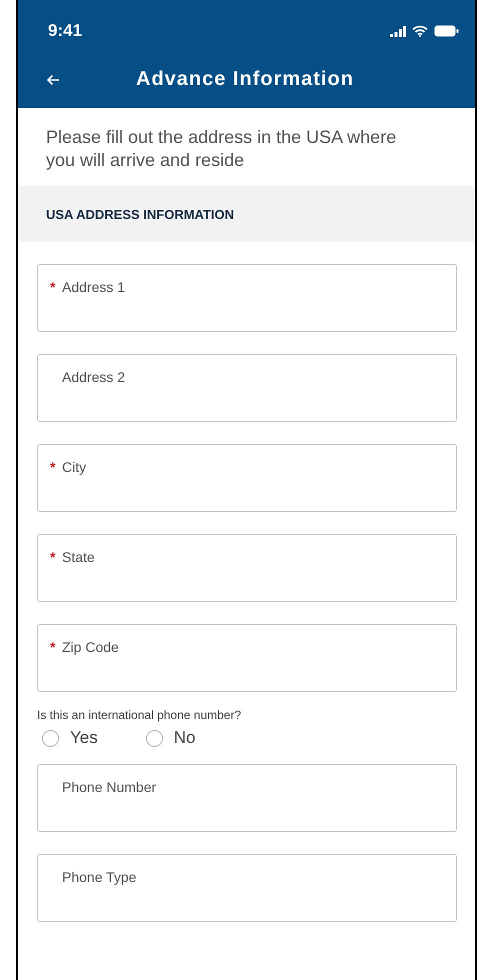 The width and height of the screenshot is (480, 980). What do you see at coordinates (420, 31) in the screenshot?
I see `wifi-icon` at bounding box center [420, 31].